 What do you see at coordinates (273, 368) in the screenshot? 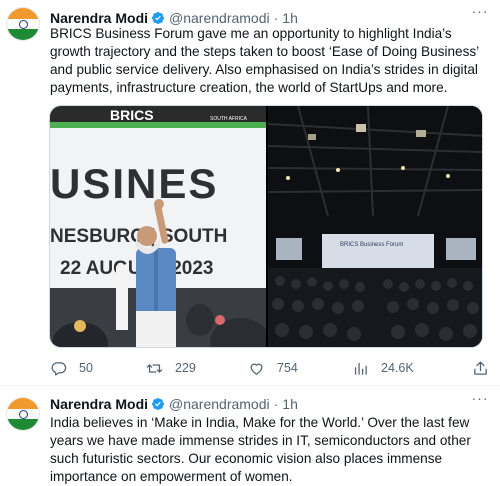
I see `like-button: 754` at bounding box center [273, 368].